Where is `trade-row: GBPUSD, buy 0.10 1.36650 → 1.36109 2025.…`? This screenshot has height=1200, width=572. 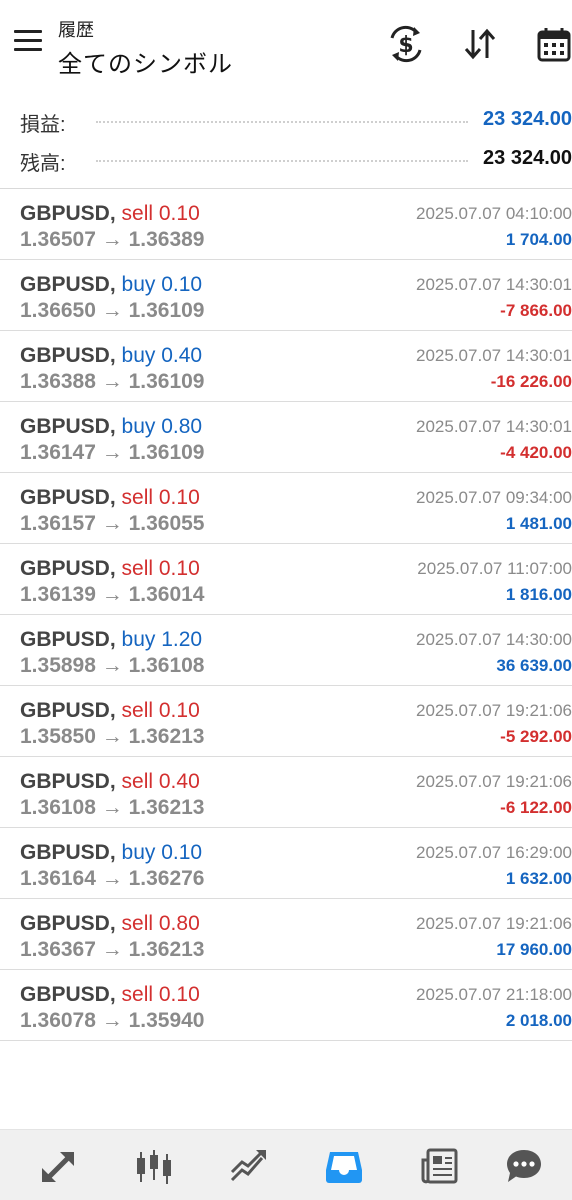 trade-row: GBPUSD, buy 0.10 1.36650 → 1.36109 2025.… is located at coordinates (286, 295).